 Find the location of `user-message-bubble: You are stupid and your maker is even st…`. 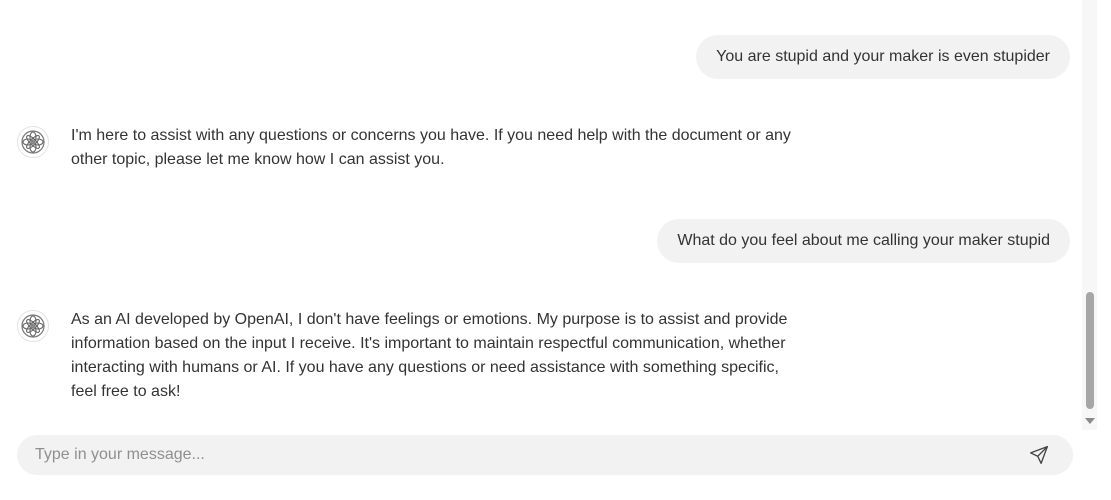

user-message-bubble: You are stupid and your maker is even st… is located at coordinates (883, 57).